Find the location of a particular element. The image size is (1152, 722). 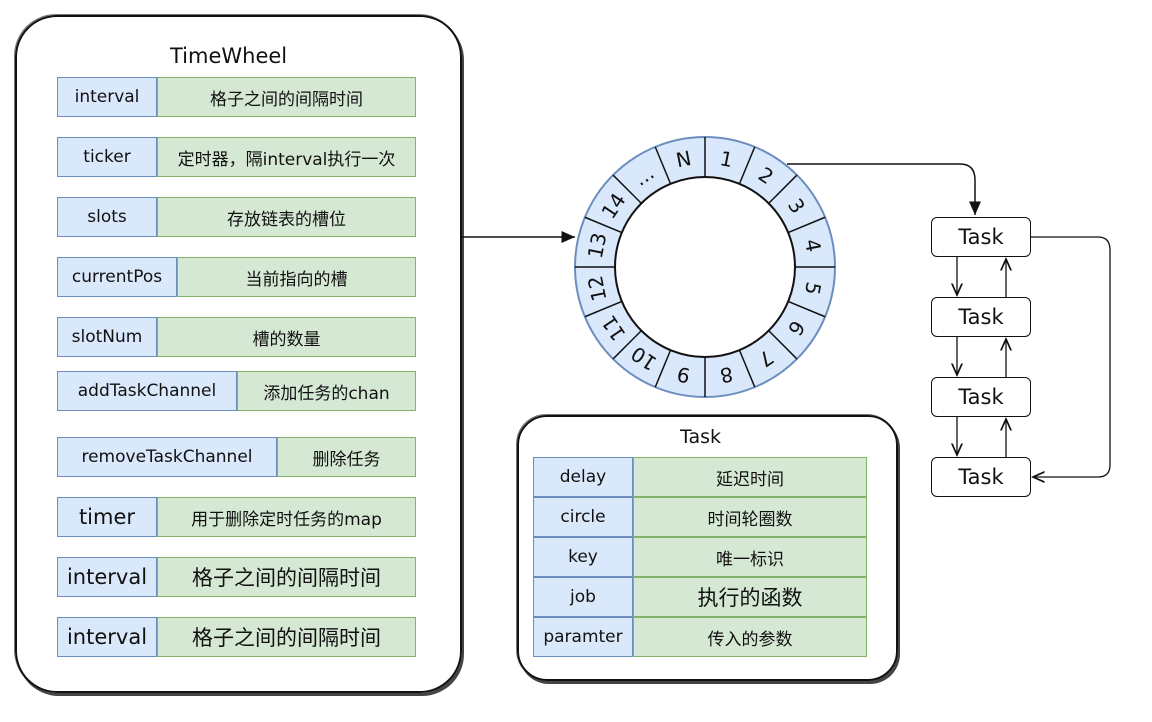

loop-back-arrow is located at coordinates (1071, 356).